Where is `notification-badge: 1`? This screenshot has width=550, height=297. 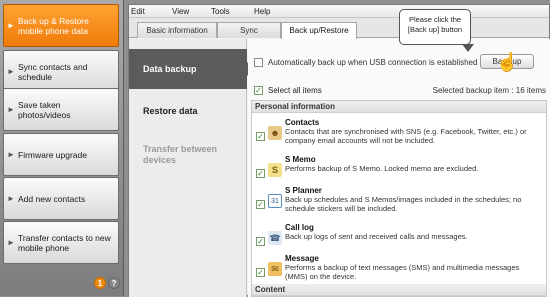 notification-badge: 1 is located at coordinates (100, 283).